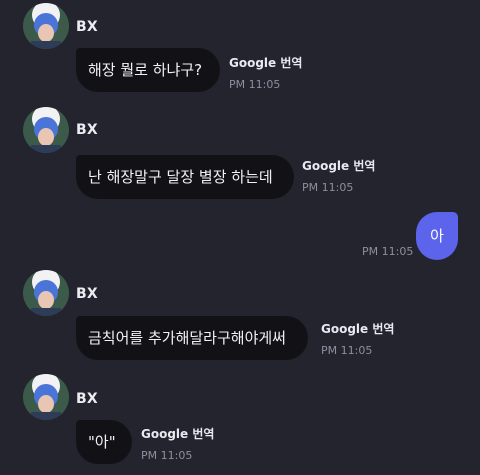 This screenshot has width=480, height=475. I want to click on message-bubble: 금칙어를 추가해달라구해야게써, so click(192, 338).